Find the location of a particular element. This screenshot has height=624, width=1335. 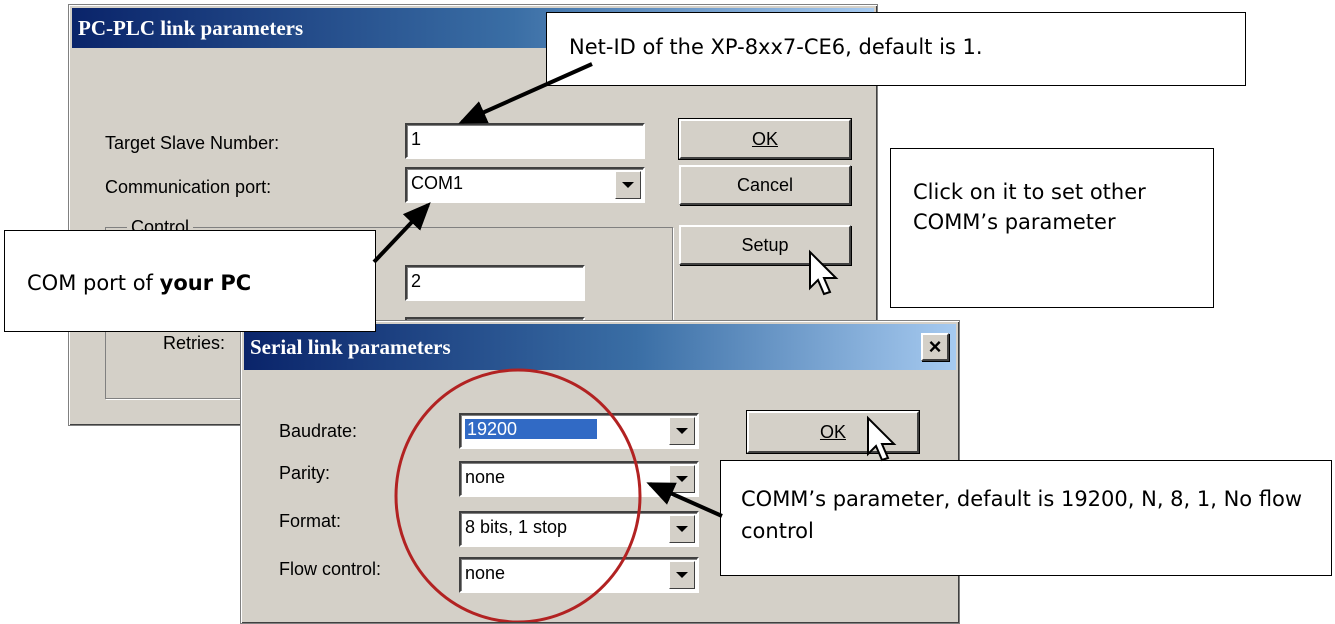

format-dropdown-icon is located at coordinates (682, 529).